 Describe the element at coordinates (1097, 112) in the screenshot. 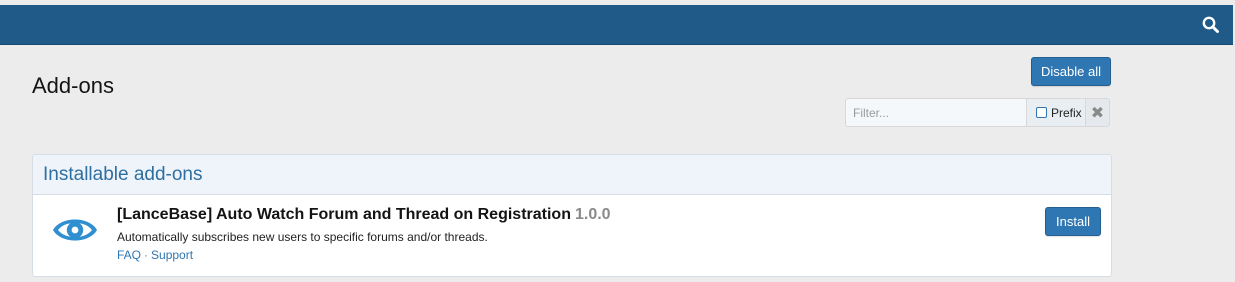

I see `clear-filter-icon: ✖` at that location.